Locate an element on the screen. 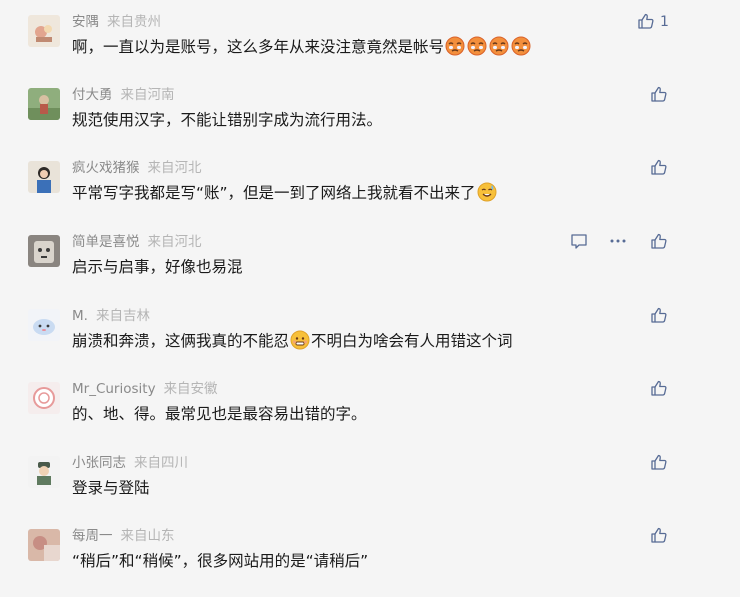 Image resolution: width=740 pixels, height=597 pixels. comment-item: 每周一 来自山东 “稍后”和“稍候”，很多网站用的是“请稍后” is located at coordinates (370, 550).